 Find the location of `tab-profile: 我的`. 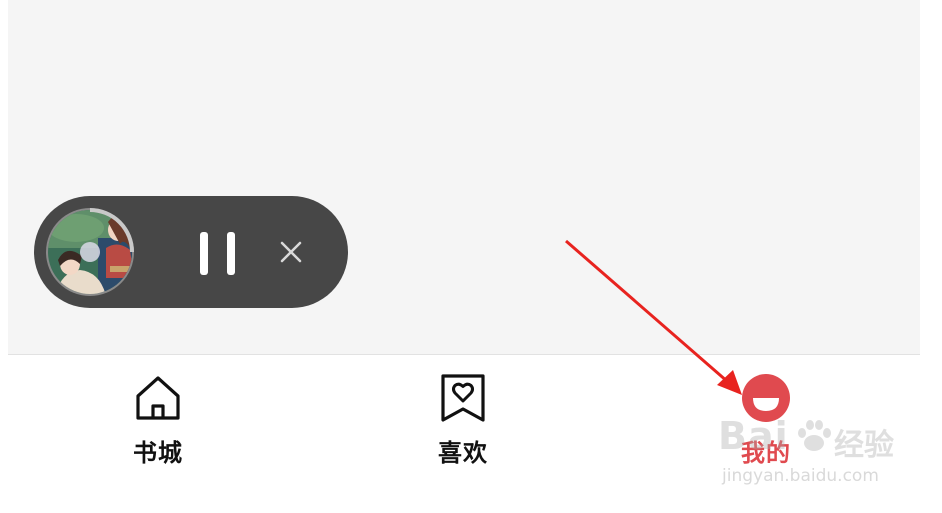

tab-profile: 我的 is located at coordinates (766, 421).